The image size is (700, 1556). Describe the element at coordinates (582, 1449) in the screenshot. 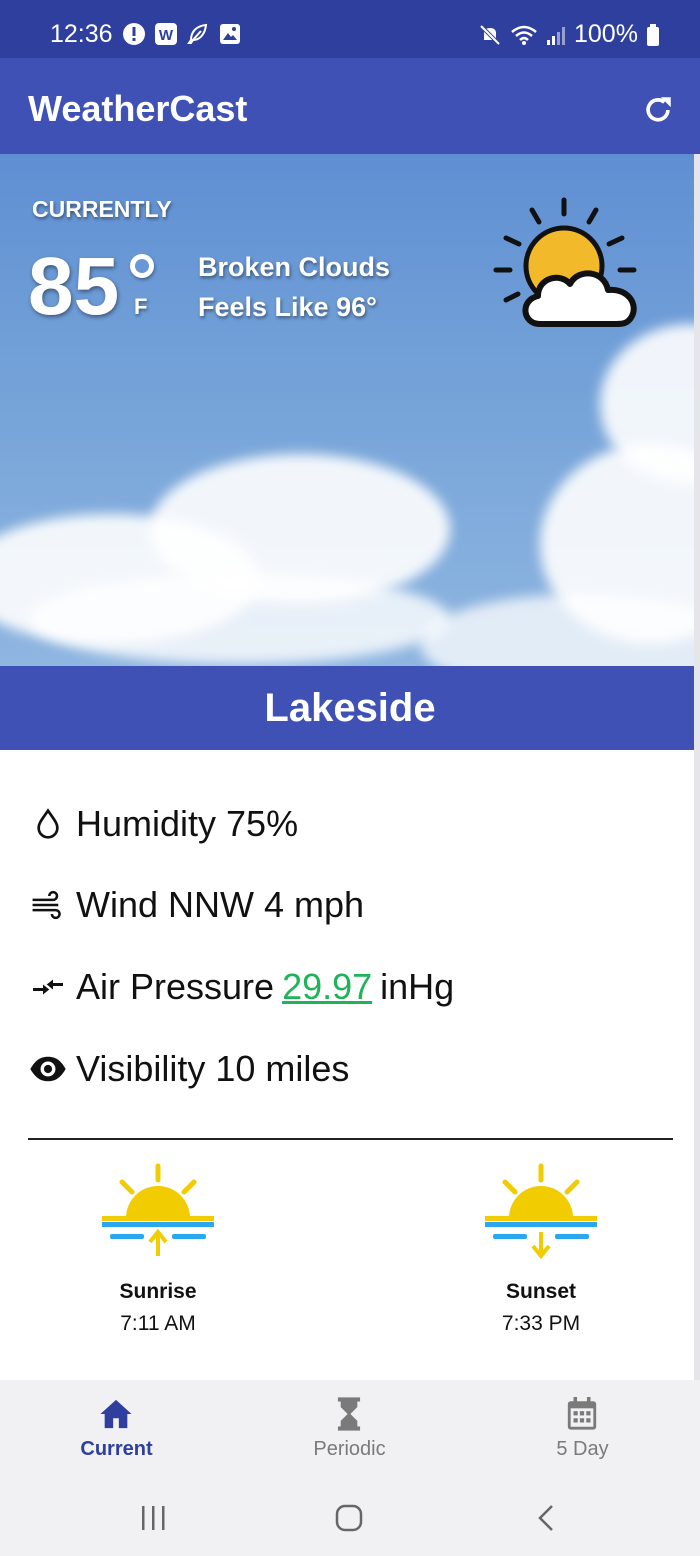

I see `nav-label-5day: 5 Day` at that location.